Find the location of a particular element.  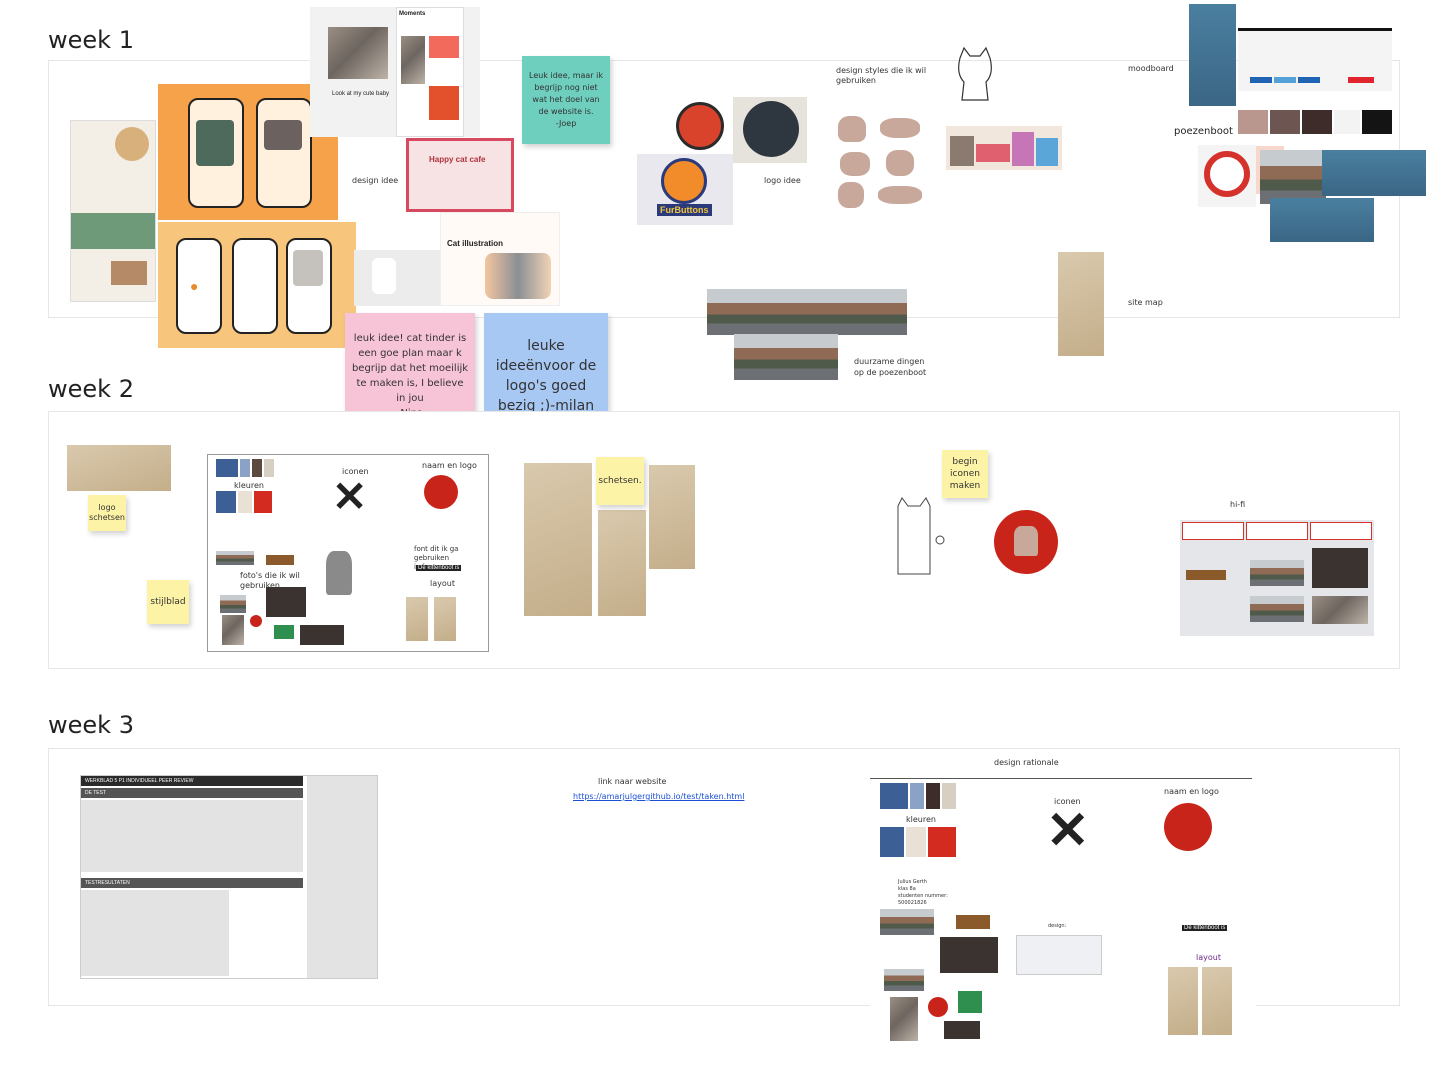

cat-figure is located at coordinates (1047, 152).